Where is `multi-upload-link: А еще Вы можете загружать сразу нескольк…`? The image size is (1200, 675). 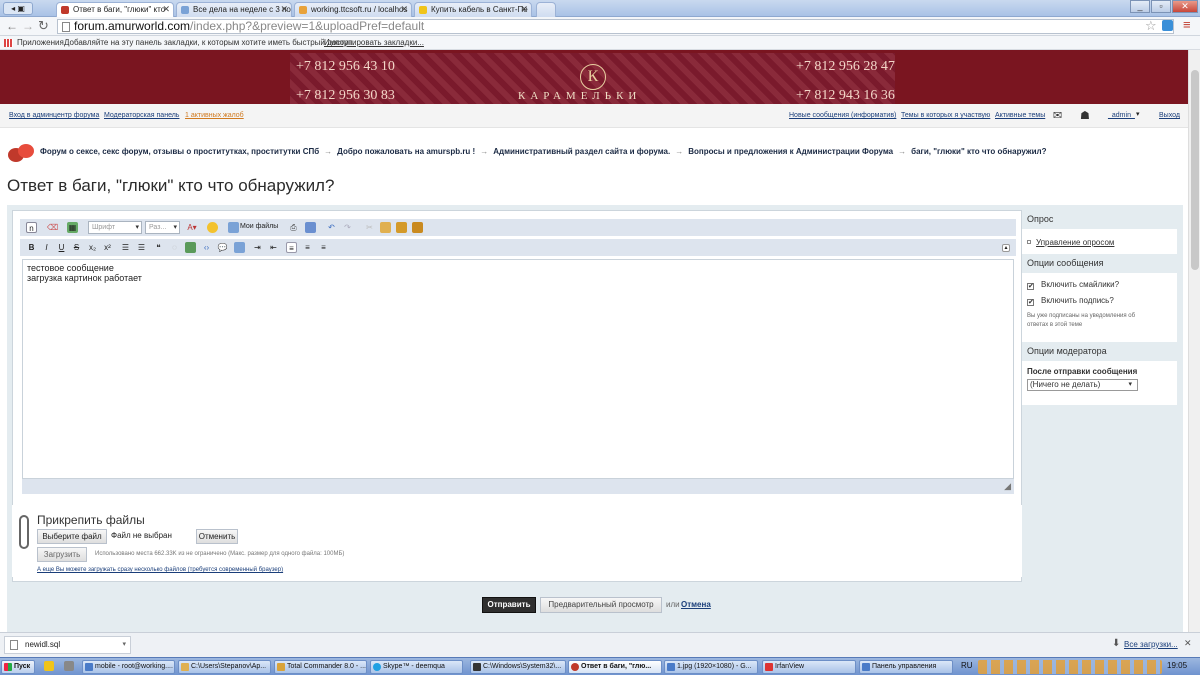
multi-upload-link: А еще Вы можете загружать сразу нескольк… is located at coordinates (160, 570).